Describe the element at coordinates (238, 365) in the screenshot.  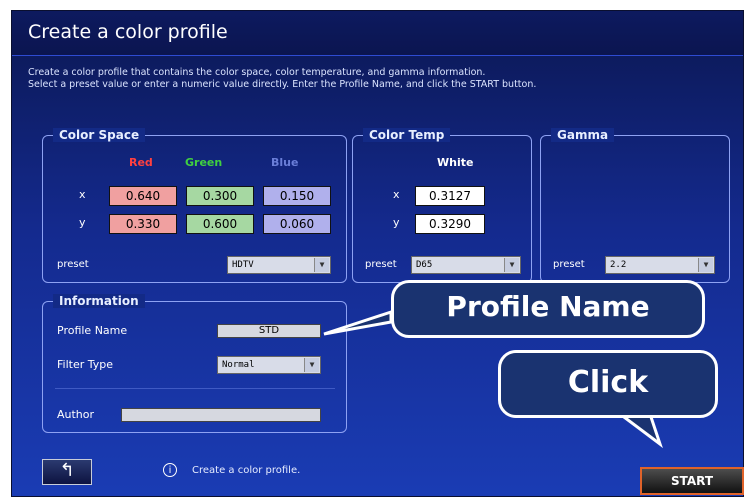
I see `filter-type-value: Normal` at that location.